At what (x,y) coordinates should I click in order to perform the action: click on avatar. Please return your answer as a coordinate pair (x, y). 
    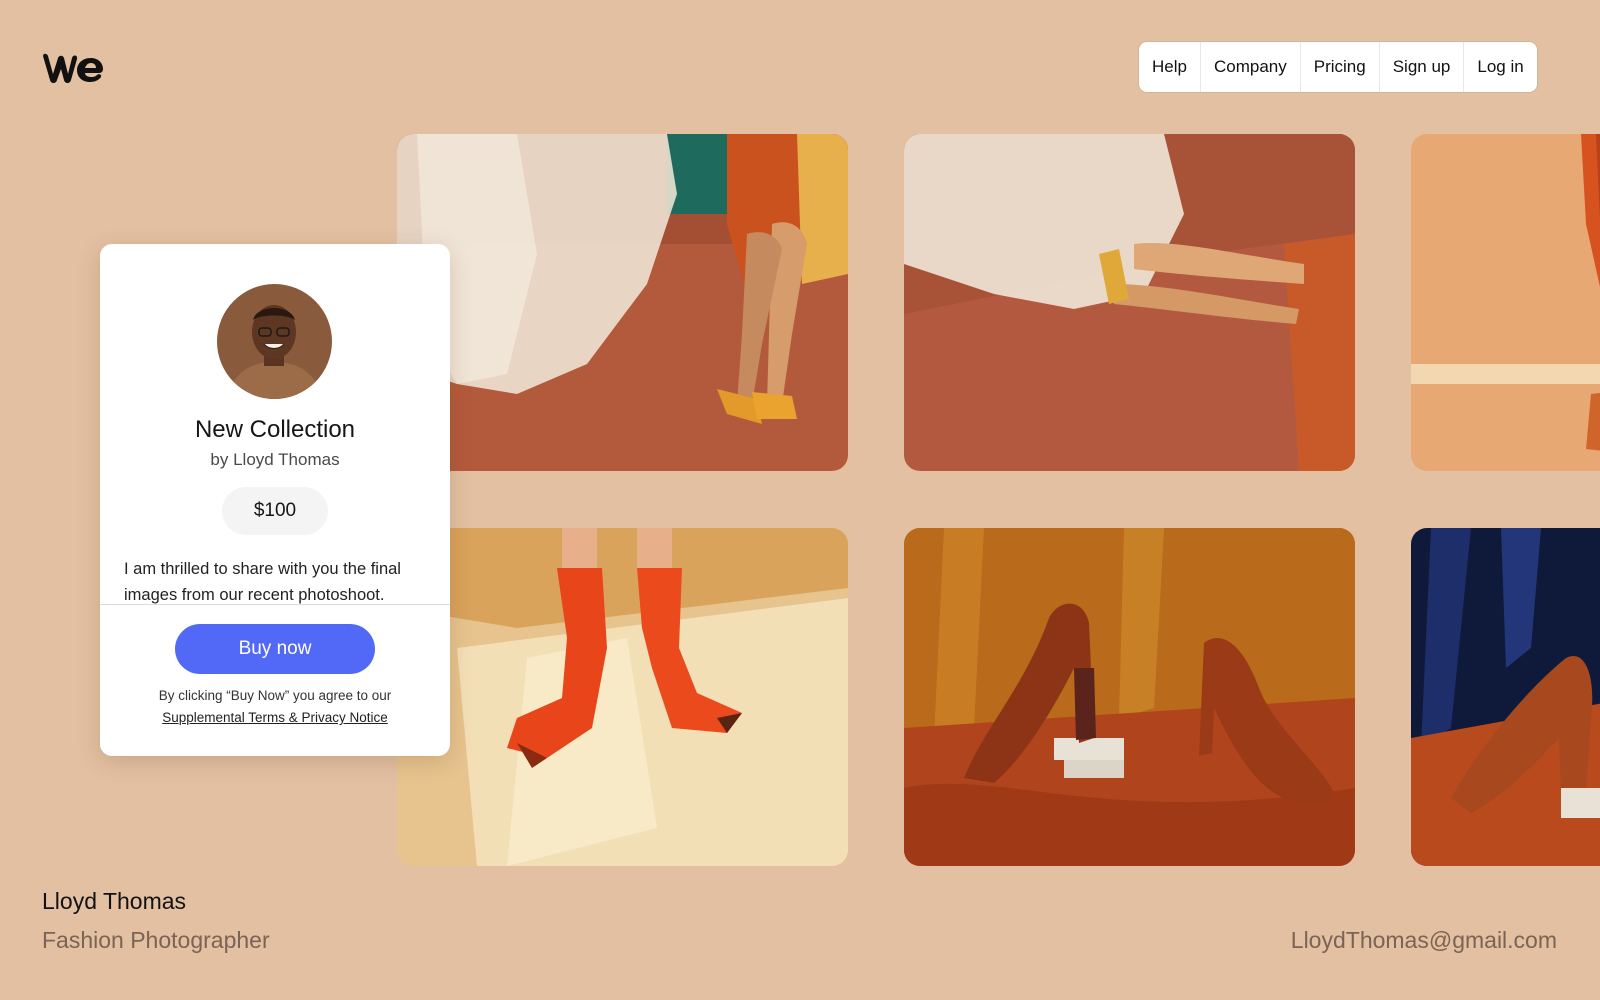
    Looking at the image, I should click on (274, 341).